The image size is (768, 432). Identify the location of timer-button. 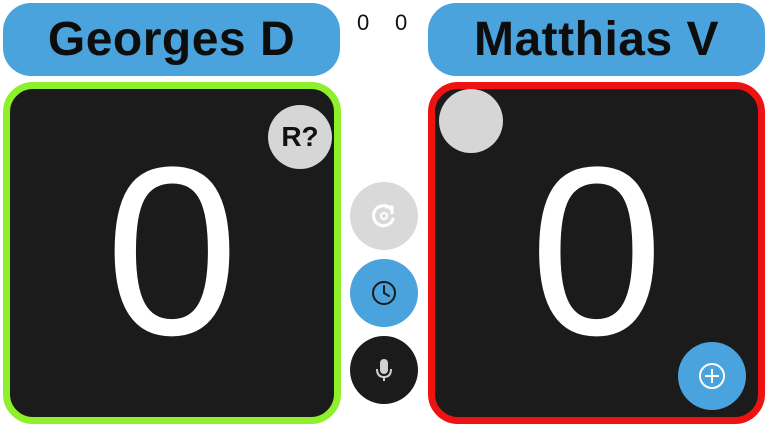
(384, 293).